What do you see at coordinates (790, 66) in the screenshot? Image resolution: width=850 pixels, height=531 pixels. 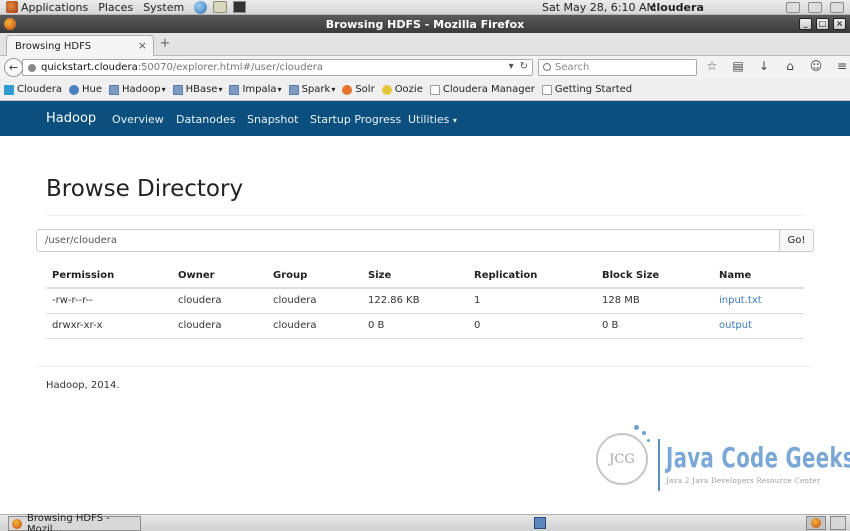 I see `home-icon: ⌂` at bounding box center [790, 66].